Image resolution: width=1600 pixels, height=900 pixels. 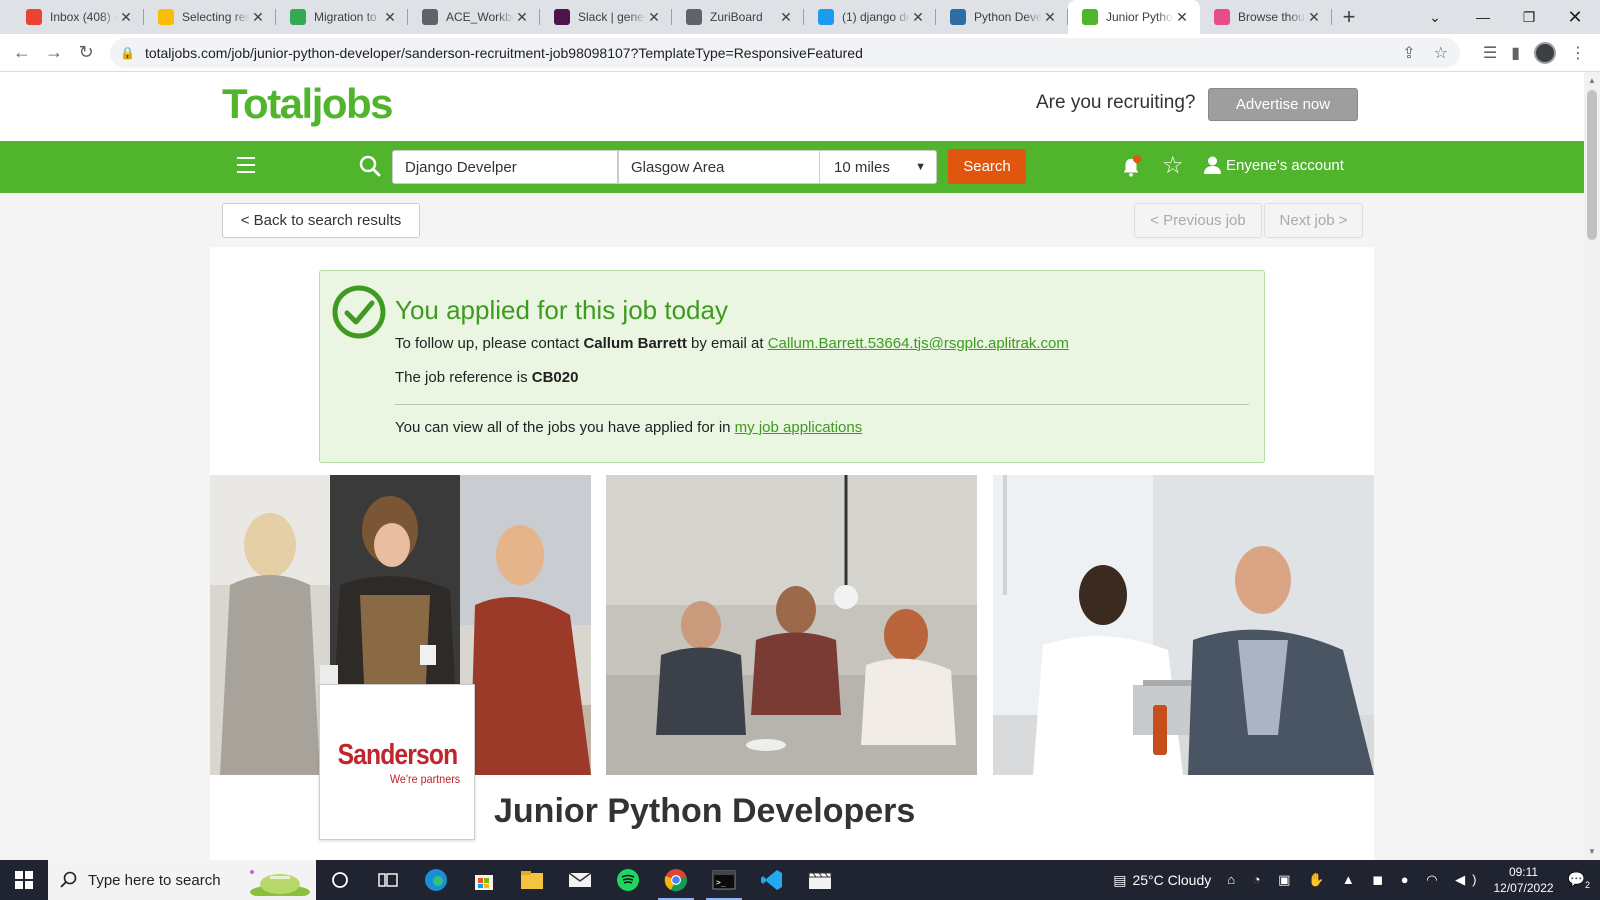 What do you see at coordinates (340, 880) in the screenshot?
I see `cortana-icon` at bounding box center [340, 880].